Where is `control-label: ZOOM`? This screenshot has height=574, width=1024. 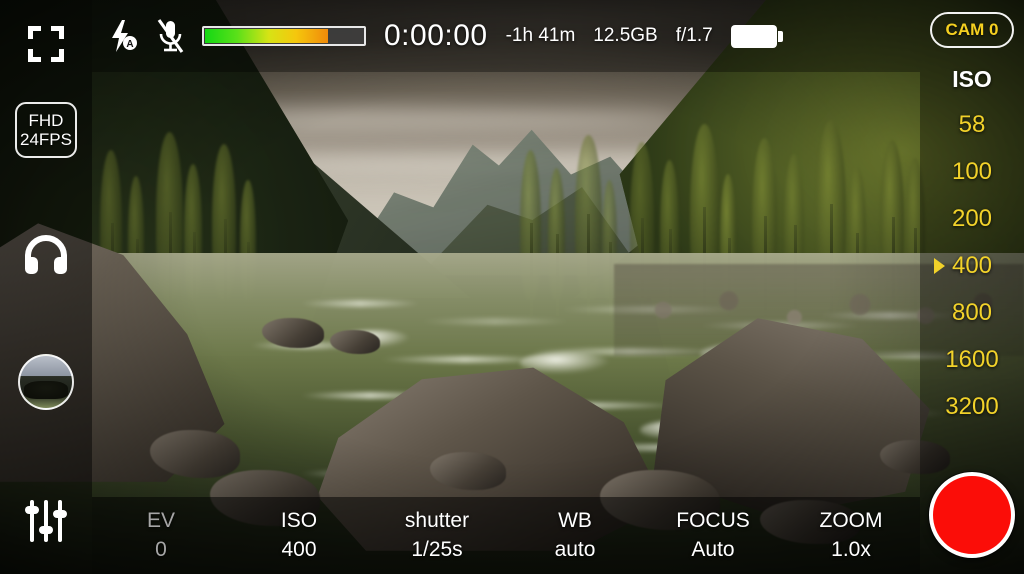
control-label: ZOOM is located at coordinates (851, 520).